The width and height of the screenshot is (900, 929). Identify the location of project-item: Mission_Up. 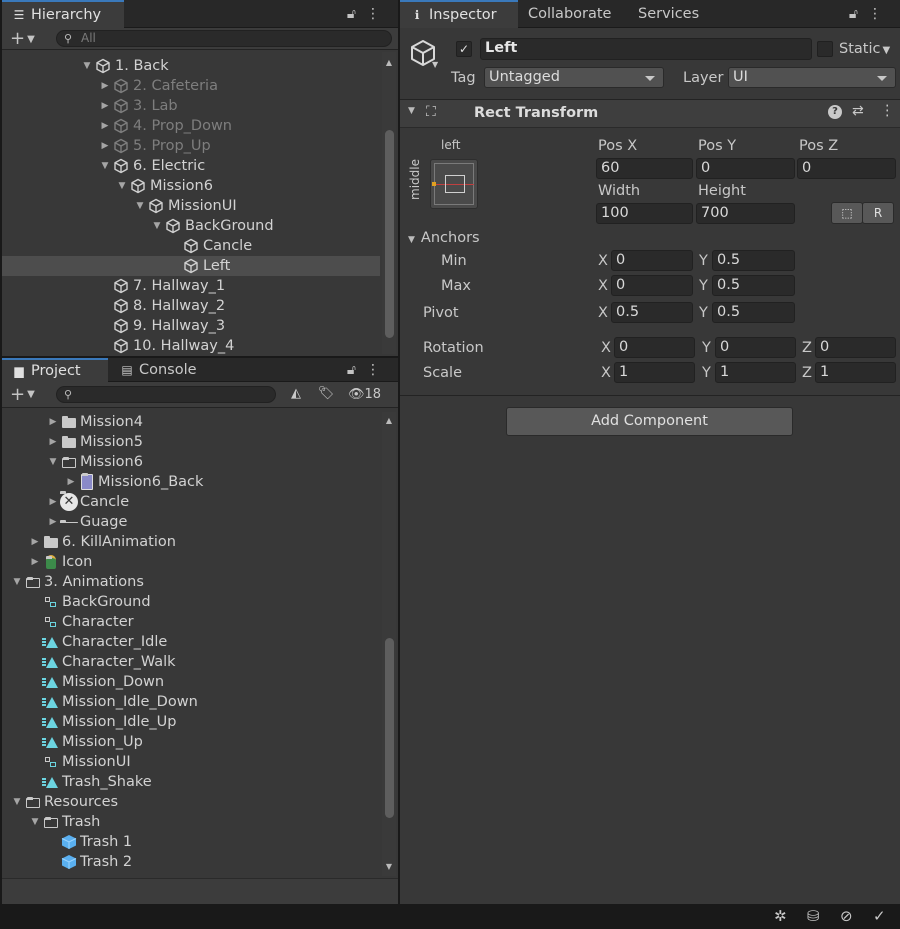
(191, 742).